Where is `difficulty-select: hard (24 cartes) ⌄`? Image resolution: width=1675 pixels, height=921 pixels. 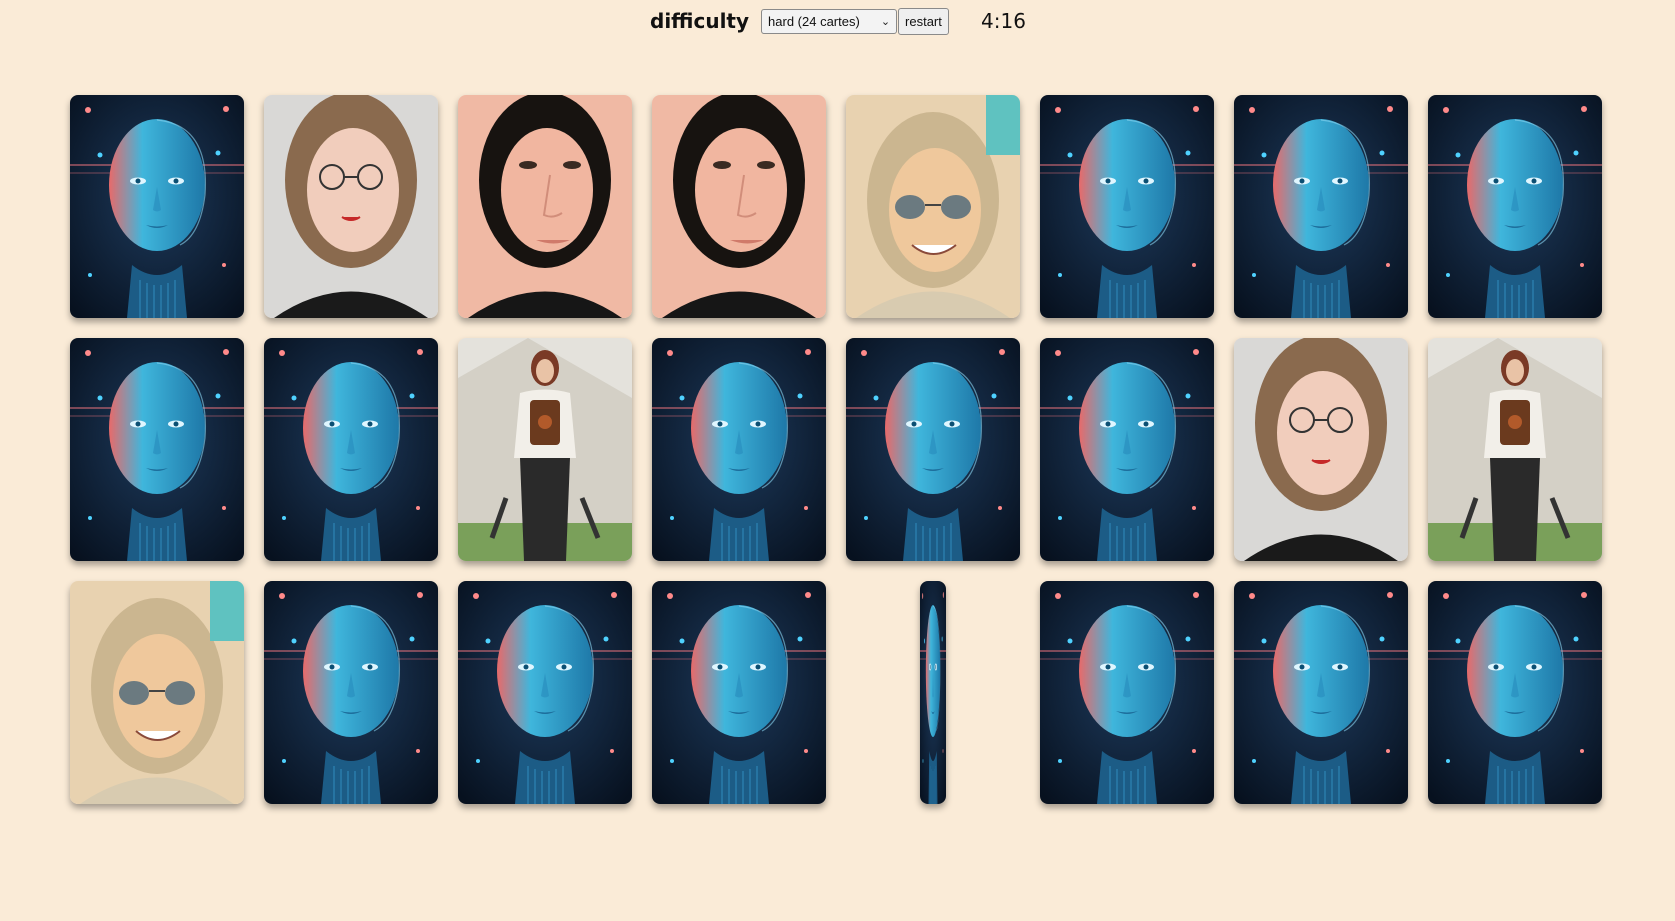
difficulty-select: hard (24 cartes) ⌄ is located at coordinates (829, 21).